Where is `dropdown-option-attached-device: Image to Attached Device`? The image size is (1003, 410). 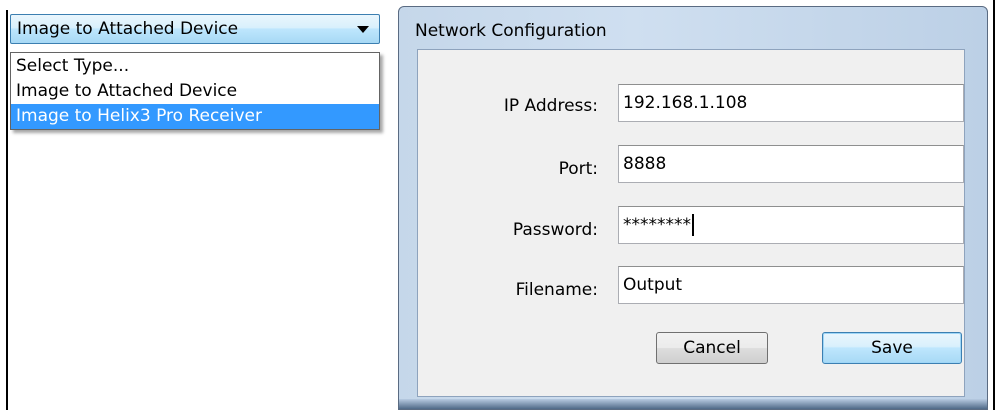
dropdown-option-attached-device: Image to Attached Device is located at coordinates (195, 91).